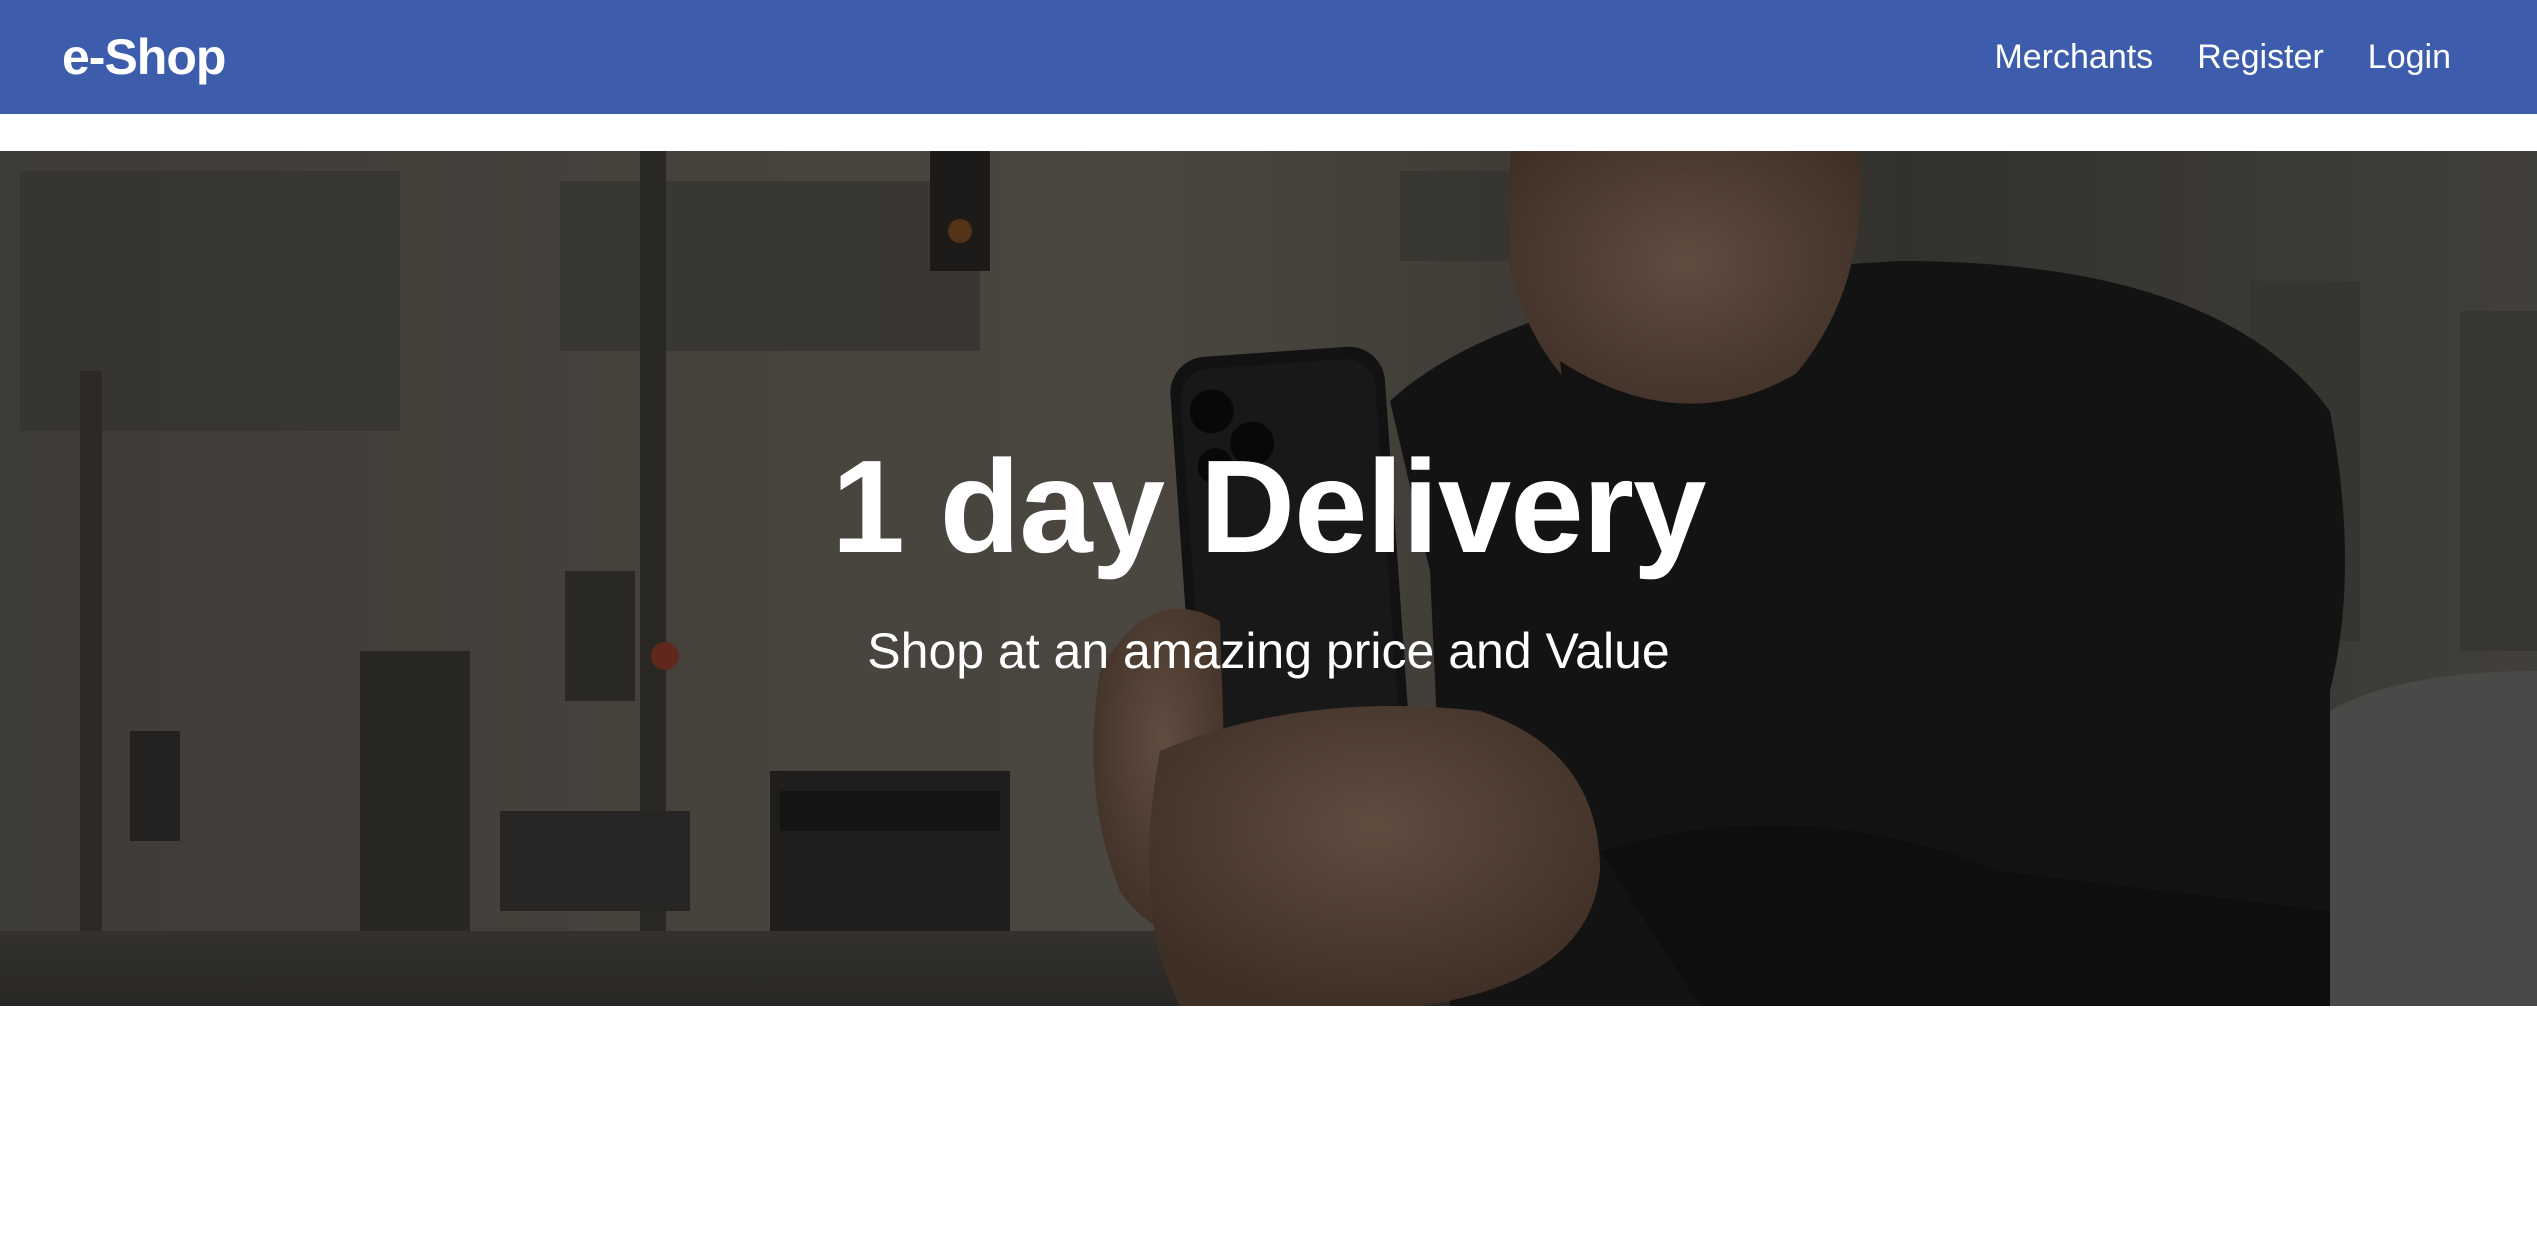  I want to click on top-navbar: e-Shop Merchants Register Login, so click(1268, 57).